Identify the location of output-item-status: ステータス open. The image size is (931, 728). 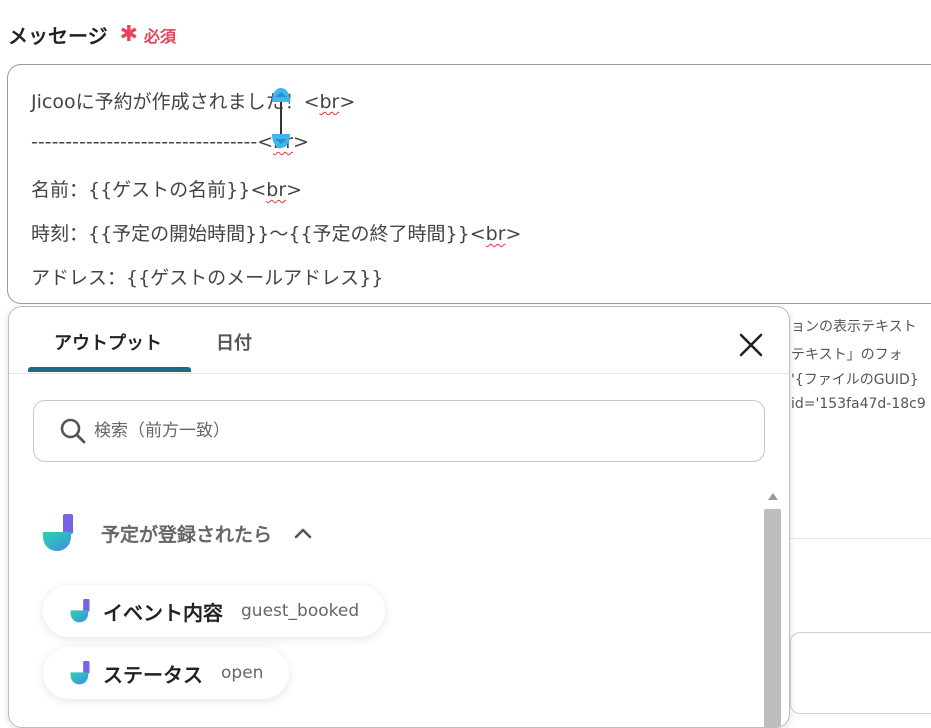
(166, 673).